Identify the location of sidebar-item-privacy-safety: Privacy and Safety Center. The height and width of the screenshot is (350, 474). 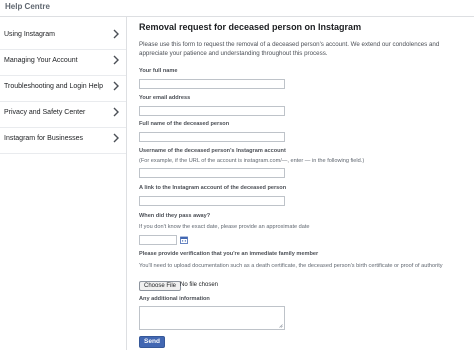
(63, 114).